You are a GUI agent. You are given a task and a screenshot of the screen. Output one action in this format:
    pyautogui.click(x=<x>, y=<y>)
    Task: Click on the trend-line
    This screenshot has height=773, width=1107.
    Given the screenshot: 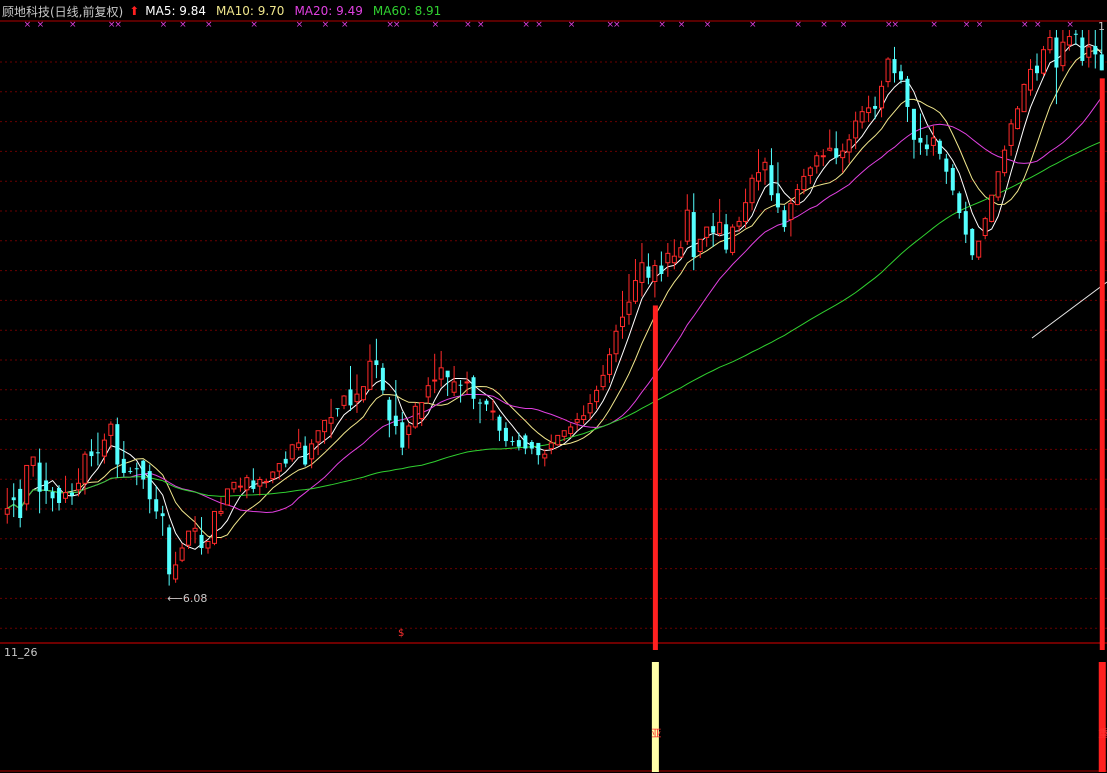 What is the action you would take?
    pyautogui.click(x=1069, y=310)
    